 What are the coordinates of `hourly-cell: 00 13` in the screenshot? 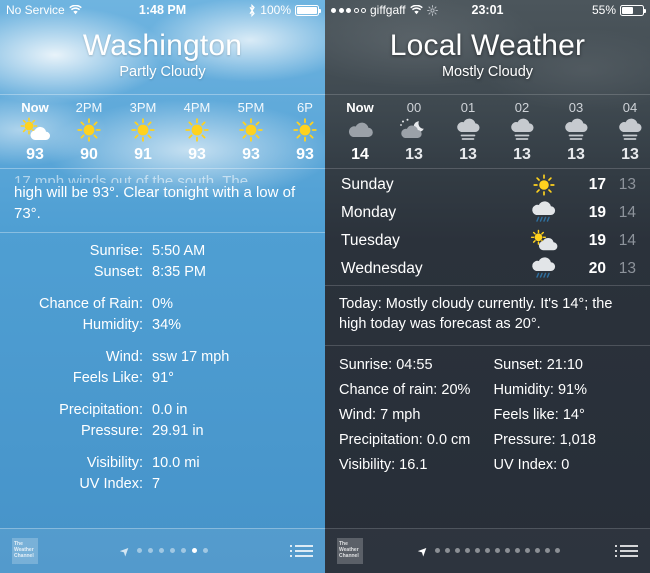 It's located at (414, 132).